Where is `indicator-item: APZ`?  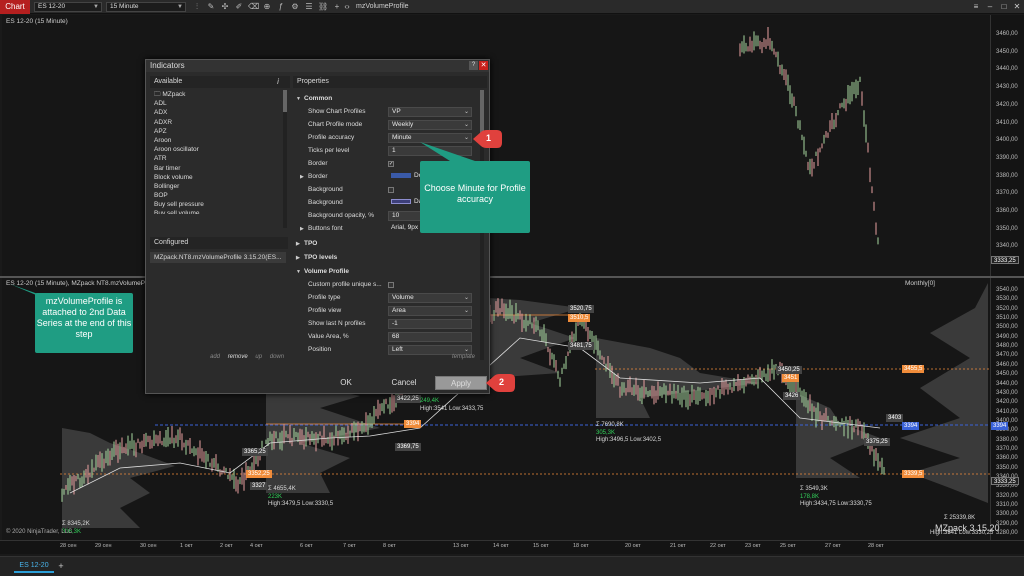 indicator-item: APZ is located at coordinates (217, 131).